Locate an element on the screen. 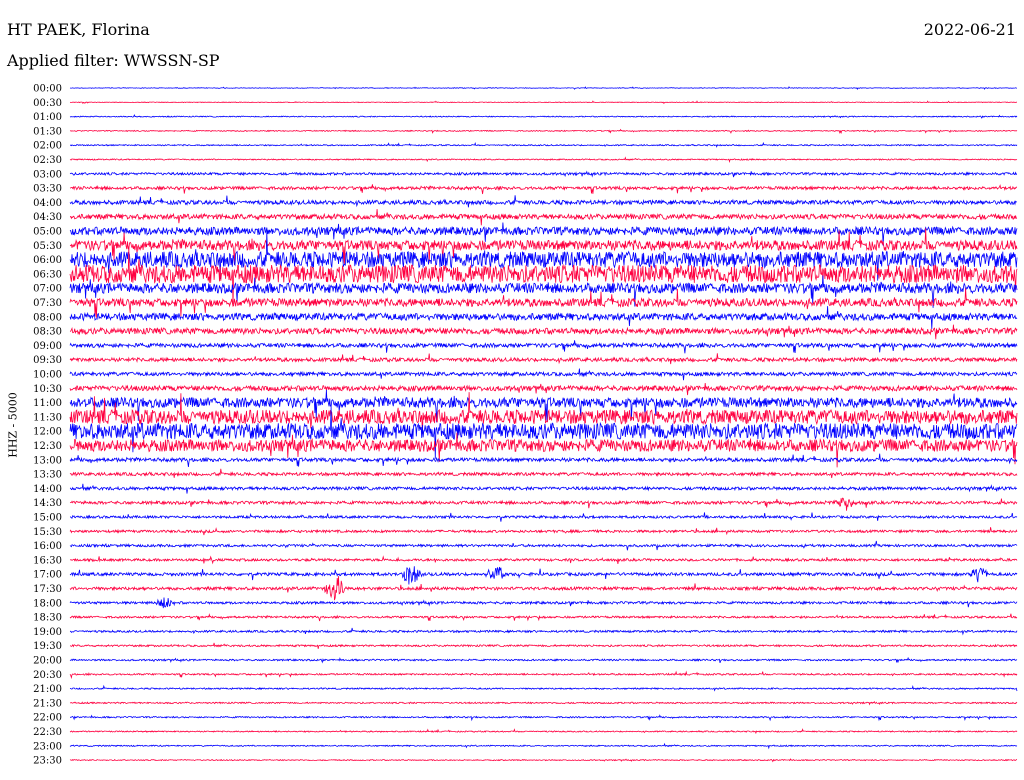  y-tick-label: 10:30 is located at coordinates (47, 389).